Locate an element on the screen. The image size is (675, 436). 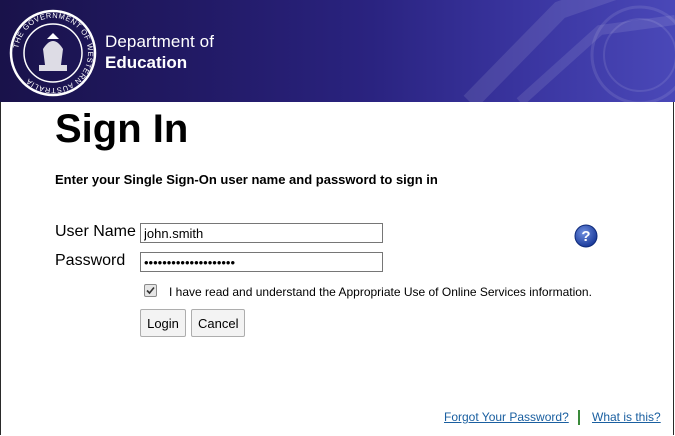
agree-checkbox is located at coordinates (150, 290).